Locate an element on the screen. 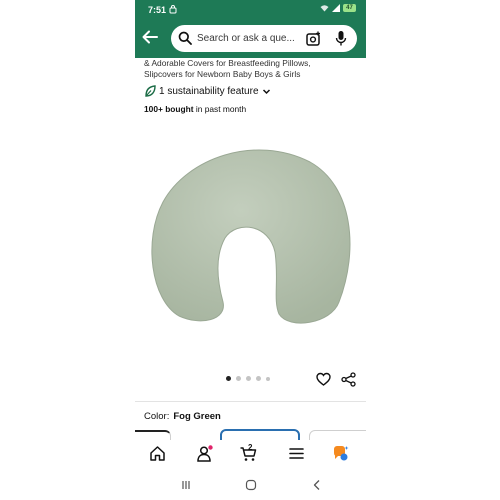 Image resolution: width=500 pixels, height=500 pixels. search-header is located at coordinates (250, 39).